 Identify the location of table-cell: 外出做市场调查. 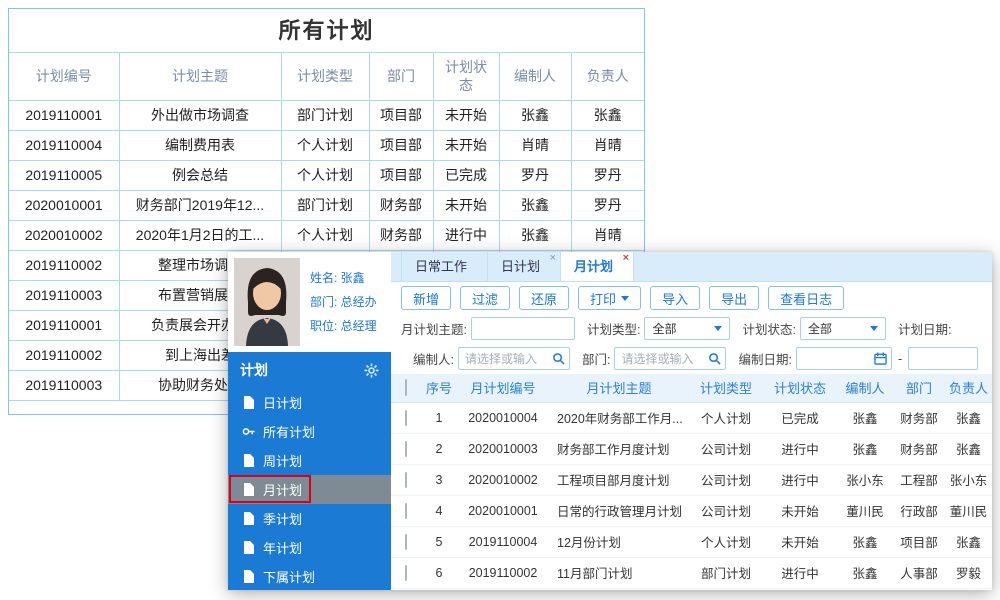
(200, 115).